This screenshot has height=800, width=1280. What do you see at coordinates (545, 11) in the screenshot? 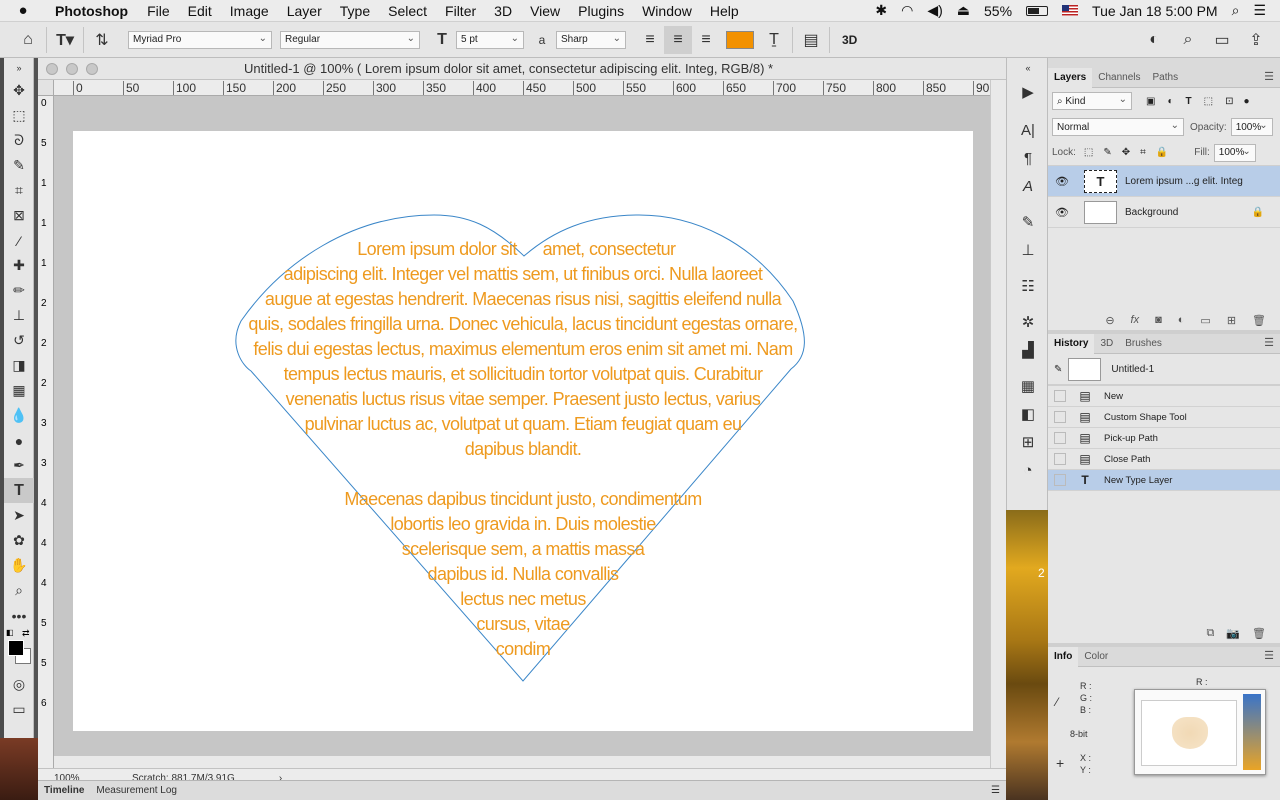
I see `menu-view: View` at bounding box center [545, 11].